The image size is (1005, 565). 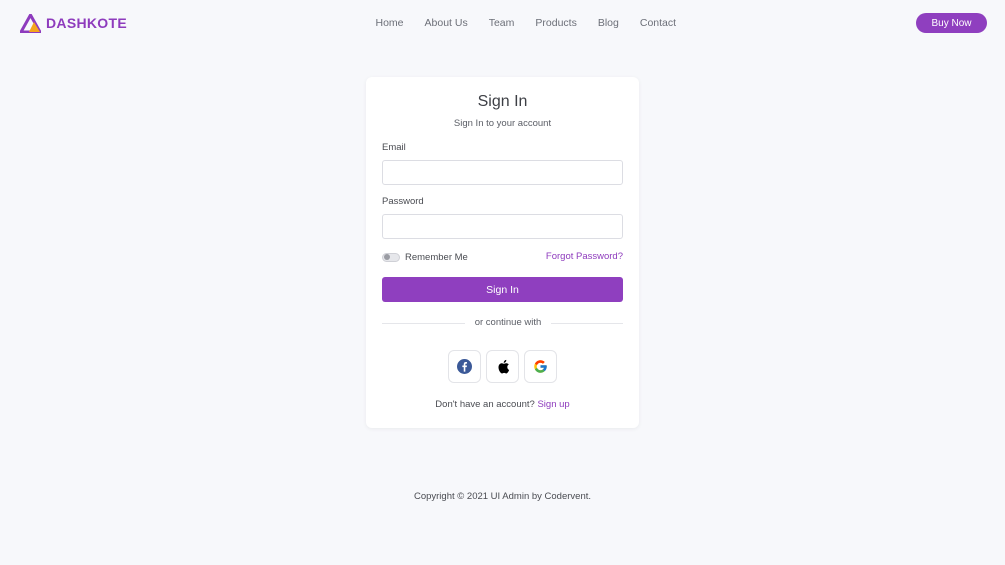 I want to click on nav-item-products: Products, so click(x=556, y=23).